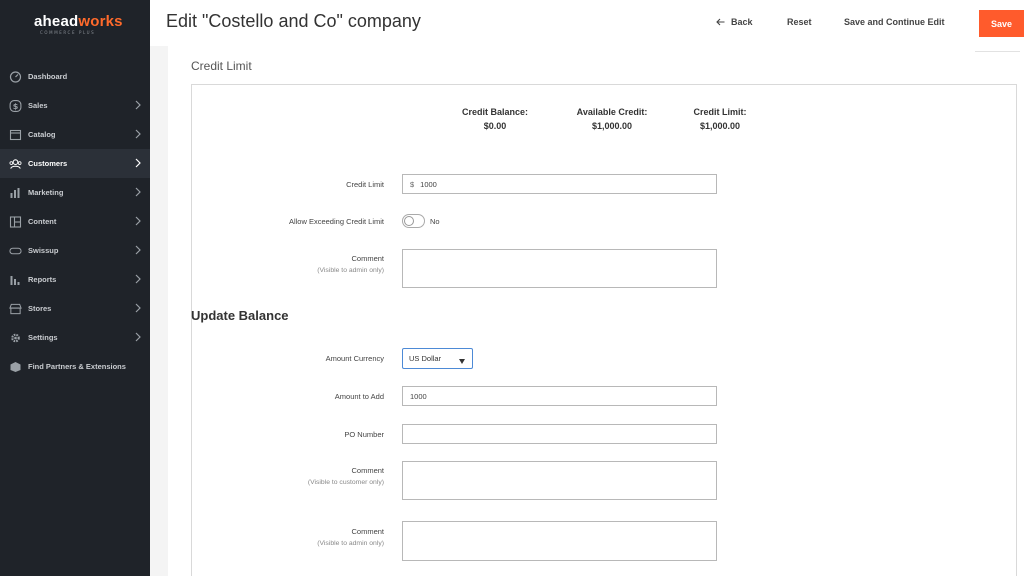  I want to click on sidebar-item-find-partners: Find Partners & Extensions, so click(75, 366).